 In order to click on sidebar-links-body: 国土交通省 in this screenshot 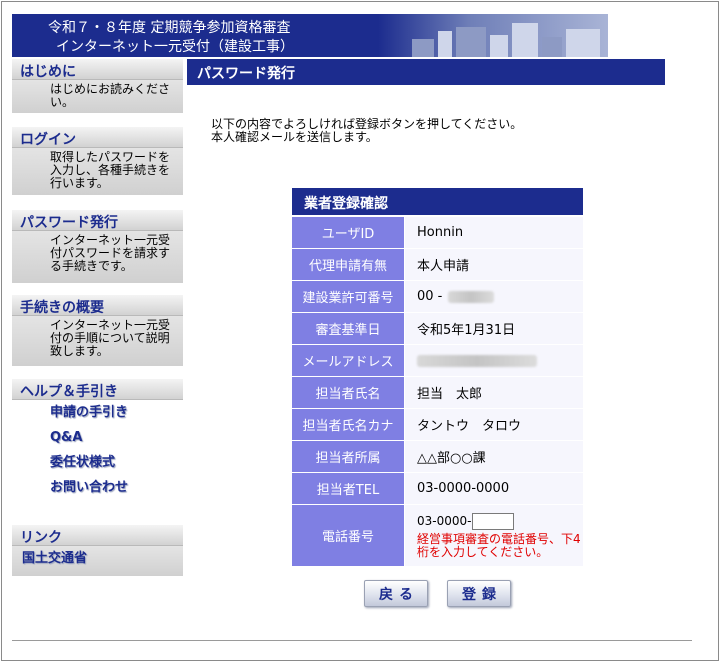, I will do `click(97, 561)`.